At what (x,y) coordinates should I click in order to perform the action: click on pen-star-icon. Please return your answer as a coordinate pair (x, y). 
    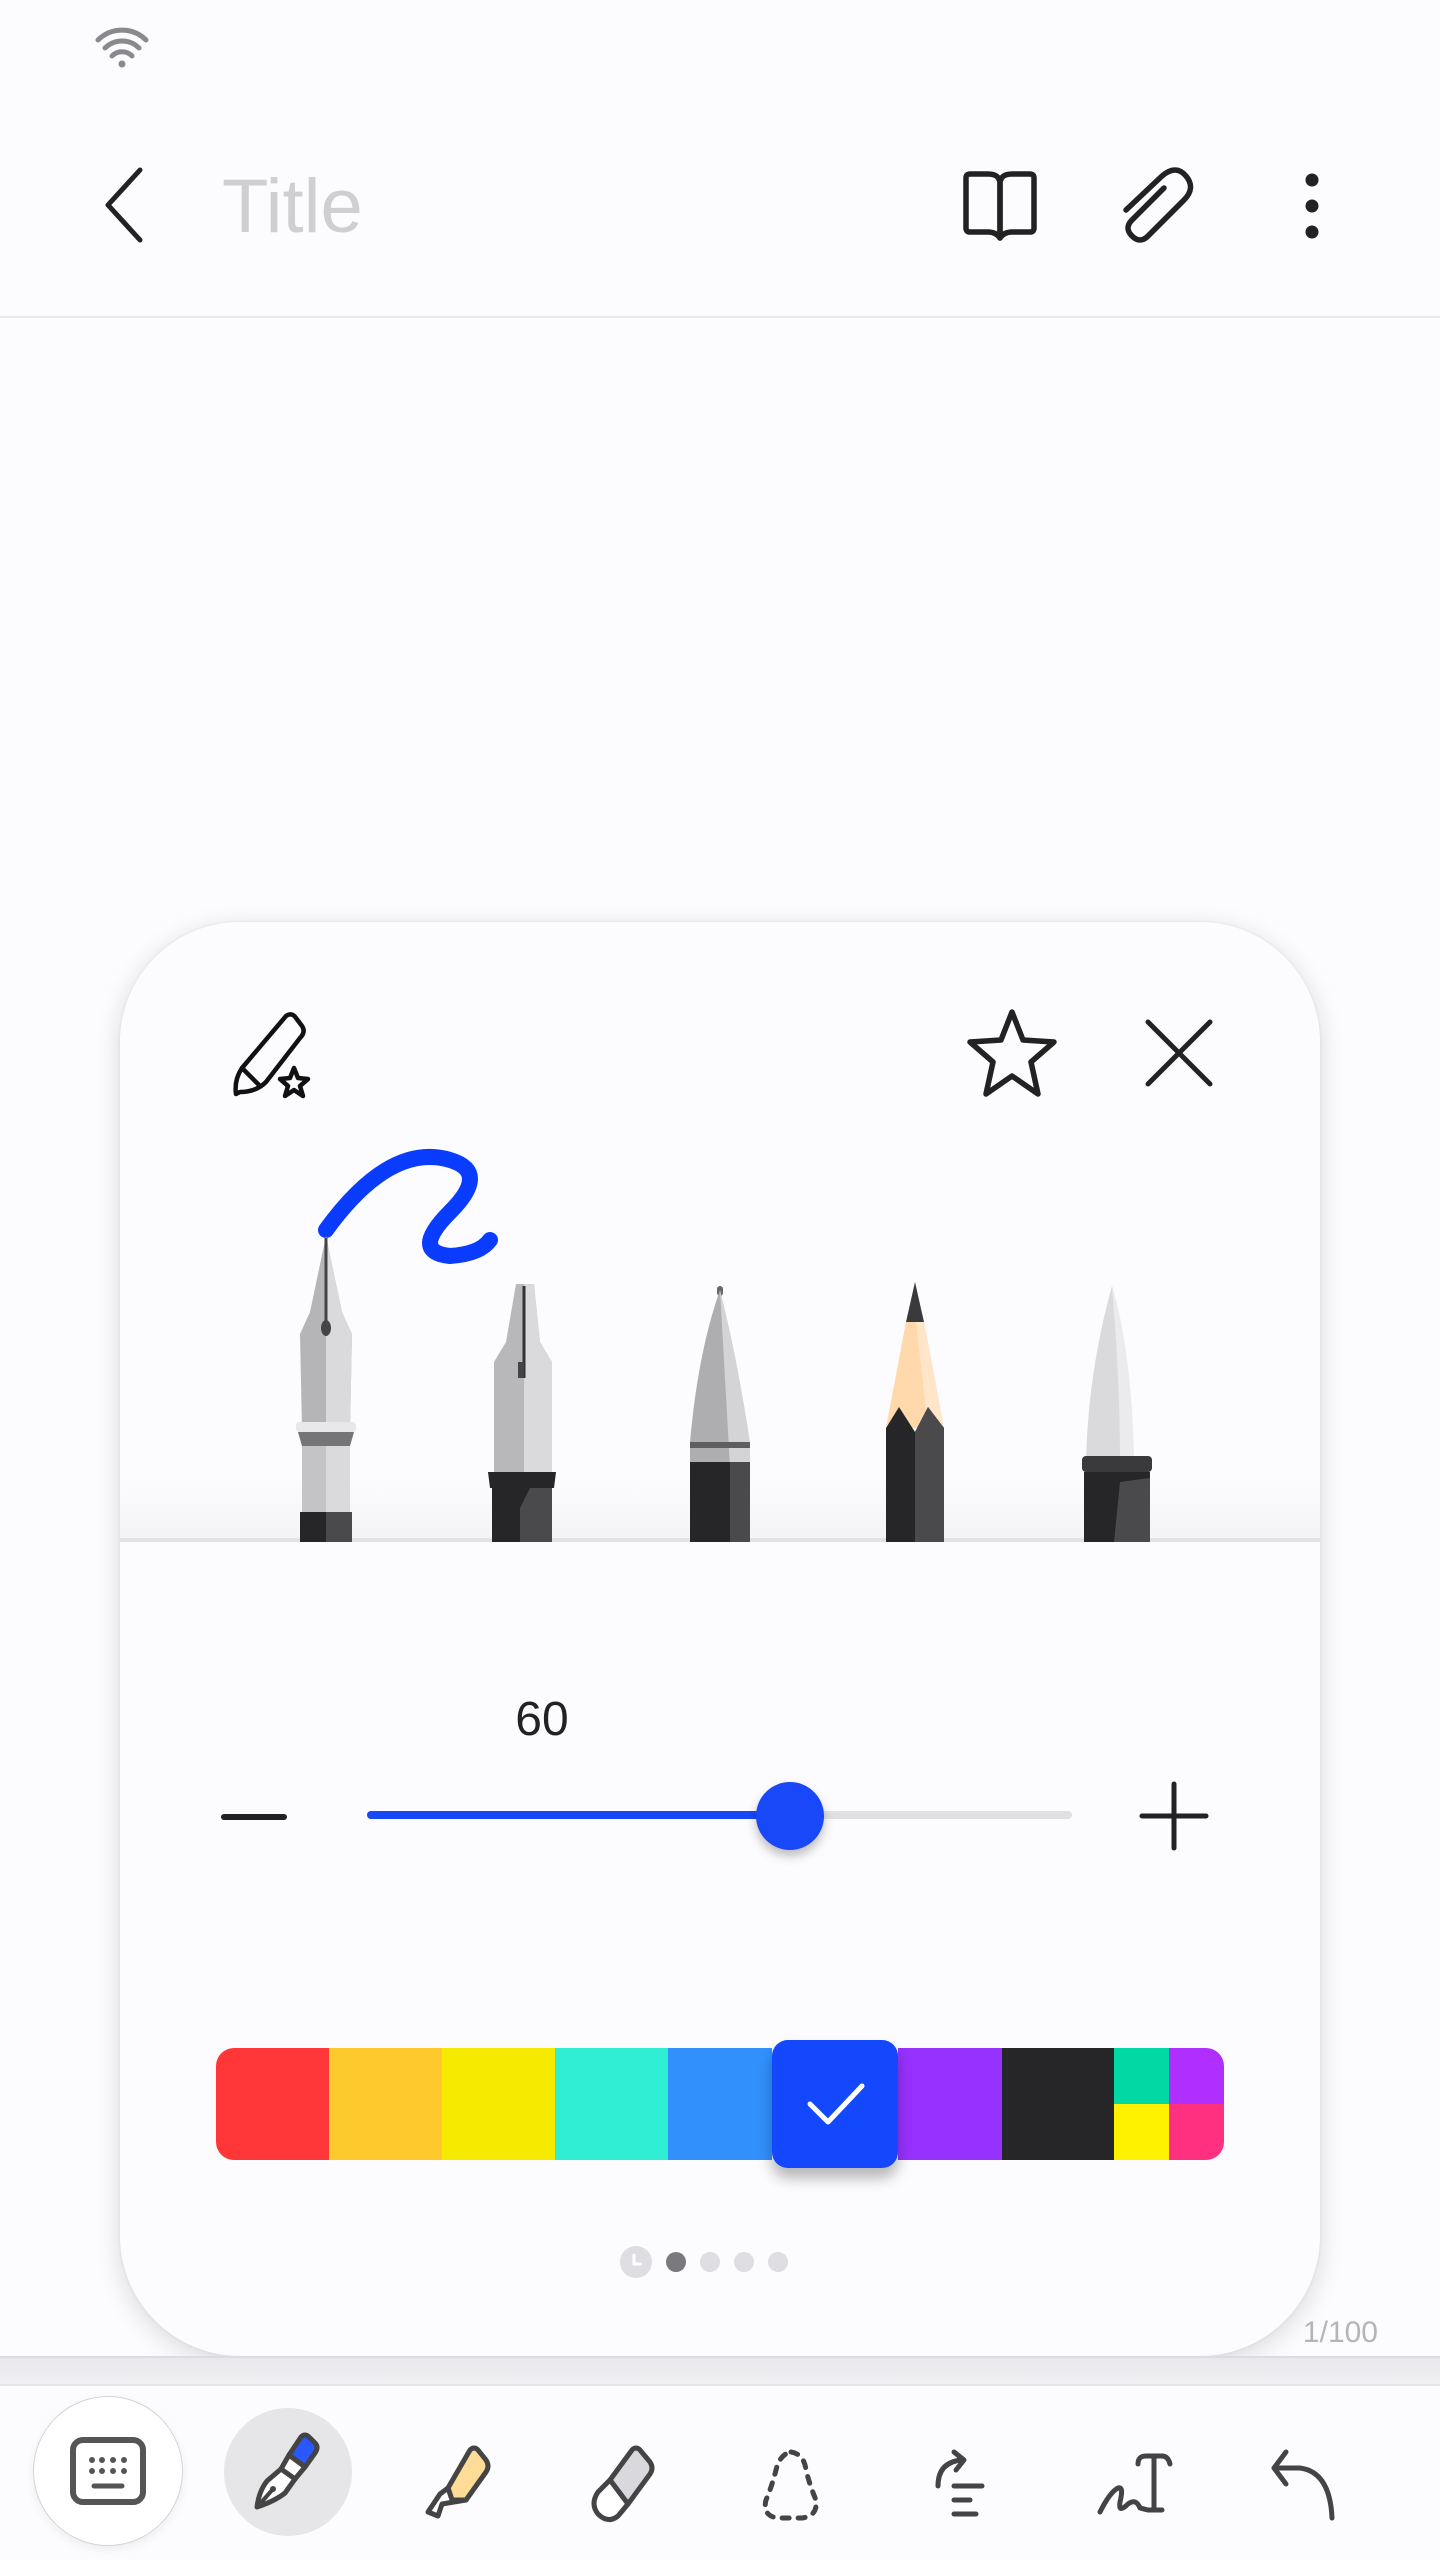
    Looking at the image, I should click on (272, 1055).